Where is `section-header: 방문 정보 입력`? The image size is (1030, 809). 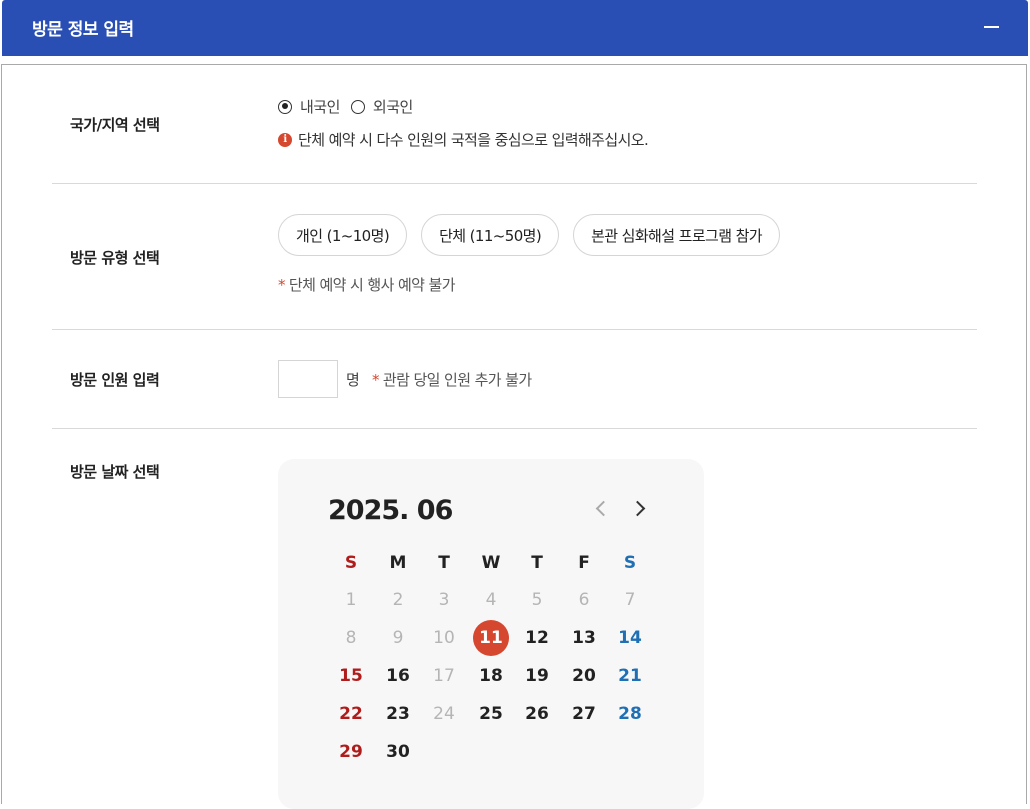
section-header: 방문 정보 입력 is located at coordinates (515, 28).